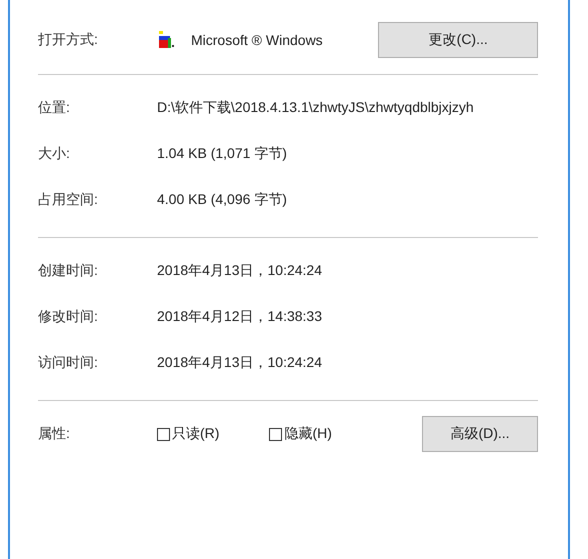 The image size is (588, 559). Describe the element at coordinates (68, 317) in the screenshot. I see `field-label: 修改时间:` at that location.